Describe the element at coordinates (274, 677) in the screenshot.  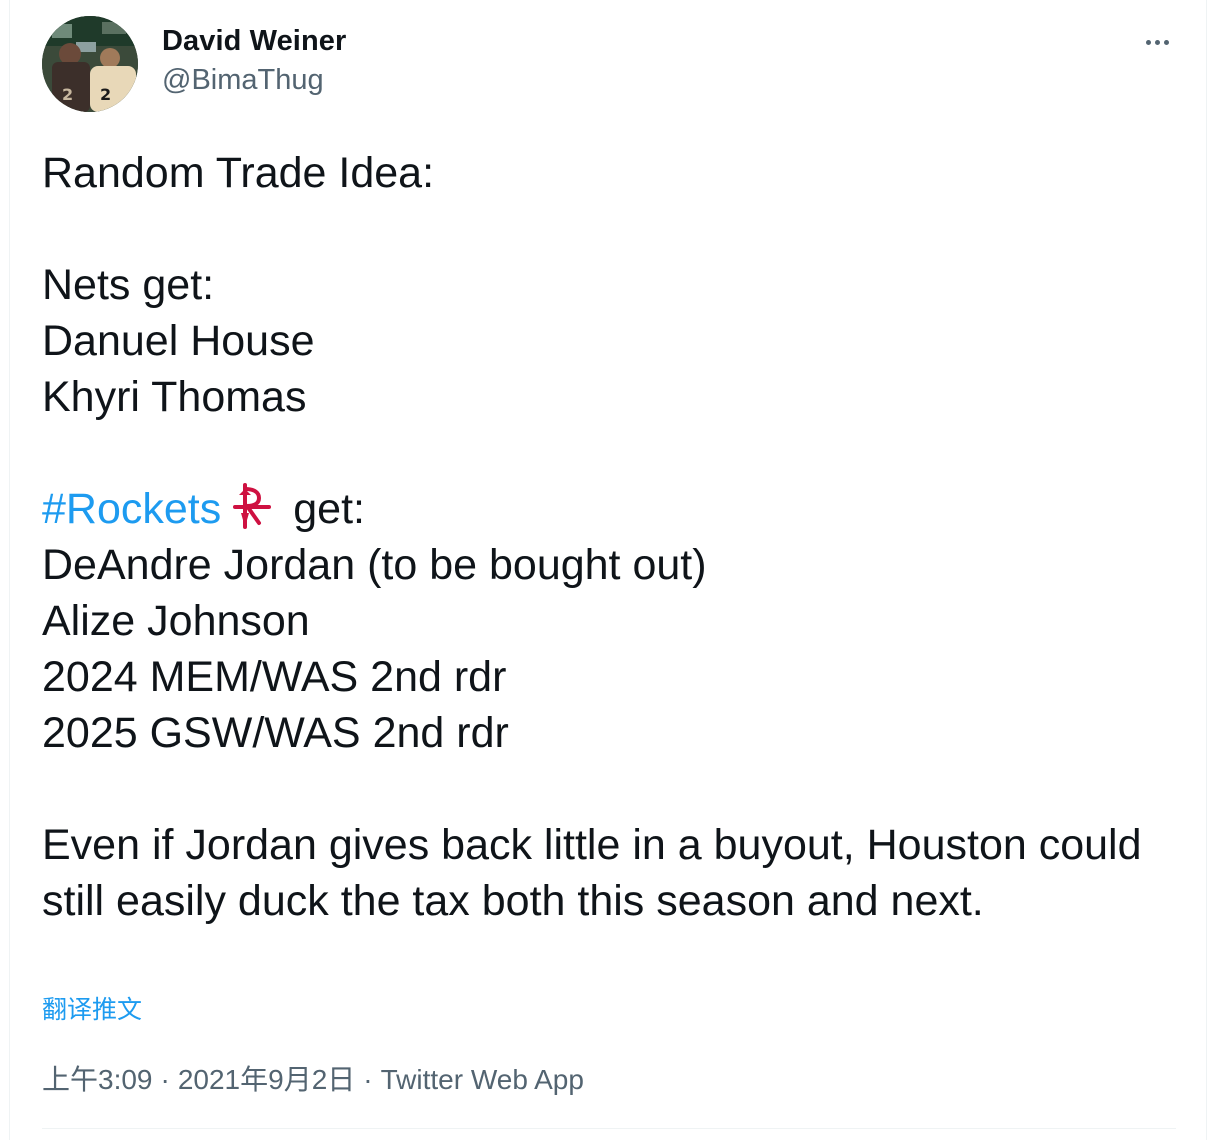
I see `tweet-line: 2024 MEM/WAS 2nd rdr` at that location.